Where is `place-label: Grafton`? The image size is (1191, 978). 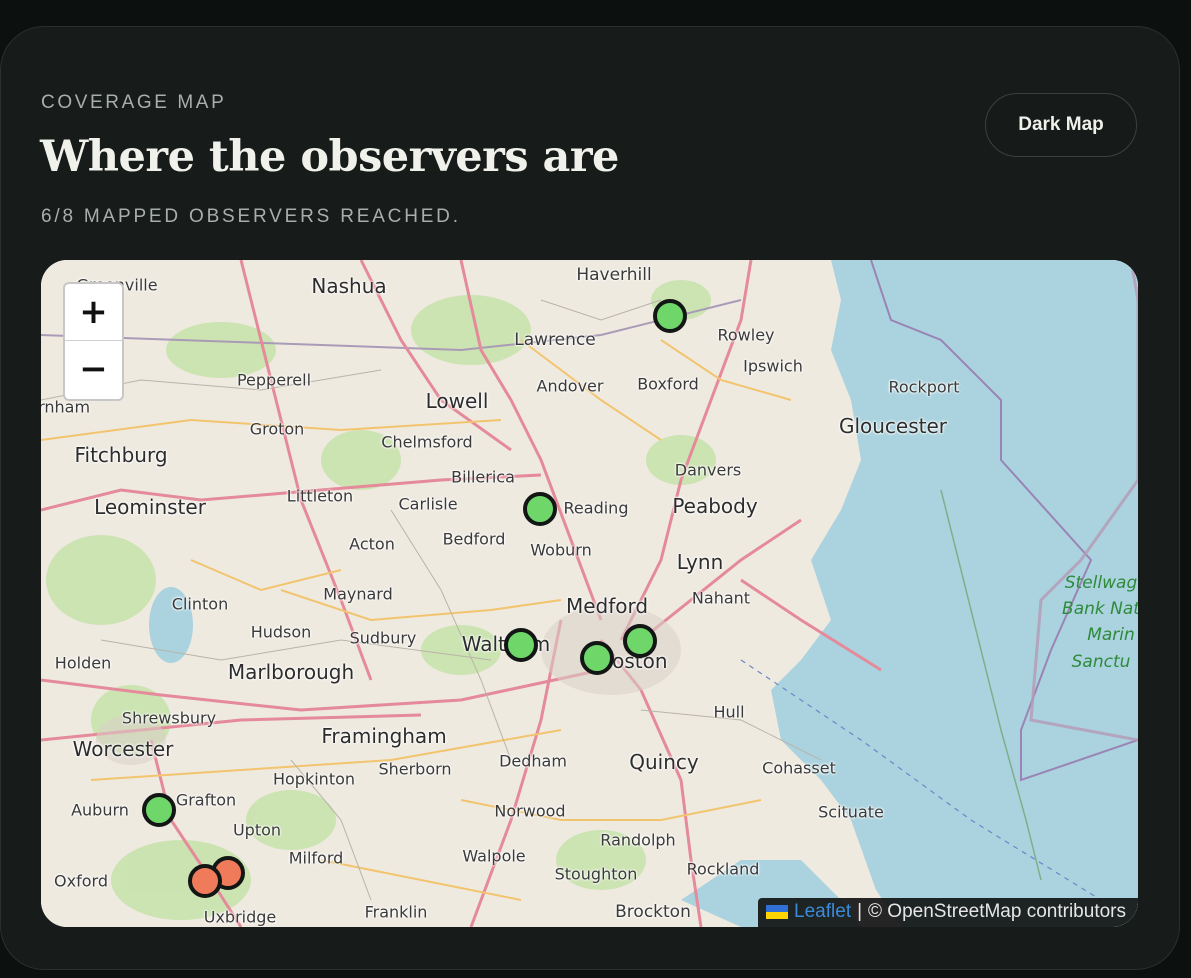 place-label: Grafton is located at coordinates (206, 800).